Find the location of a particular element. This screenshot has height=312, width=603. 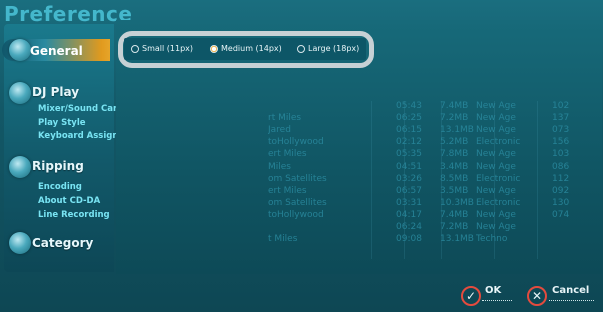

table-cell-time: 09:08 is located at coordinates (409, 239).